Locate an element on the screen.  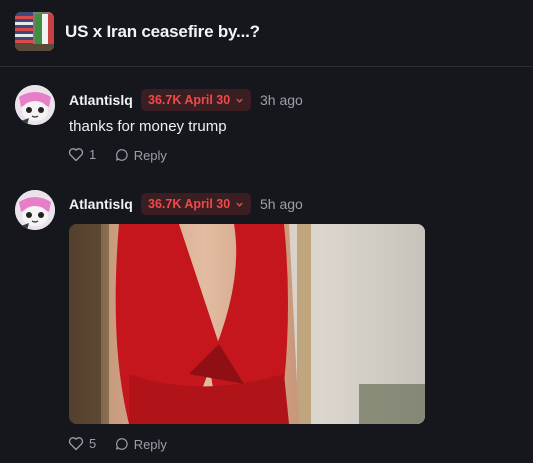
market-title: US x Iran ceasefire by...? is located at coordinates (162, 32).